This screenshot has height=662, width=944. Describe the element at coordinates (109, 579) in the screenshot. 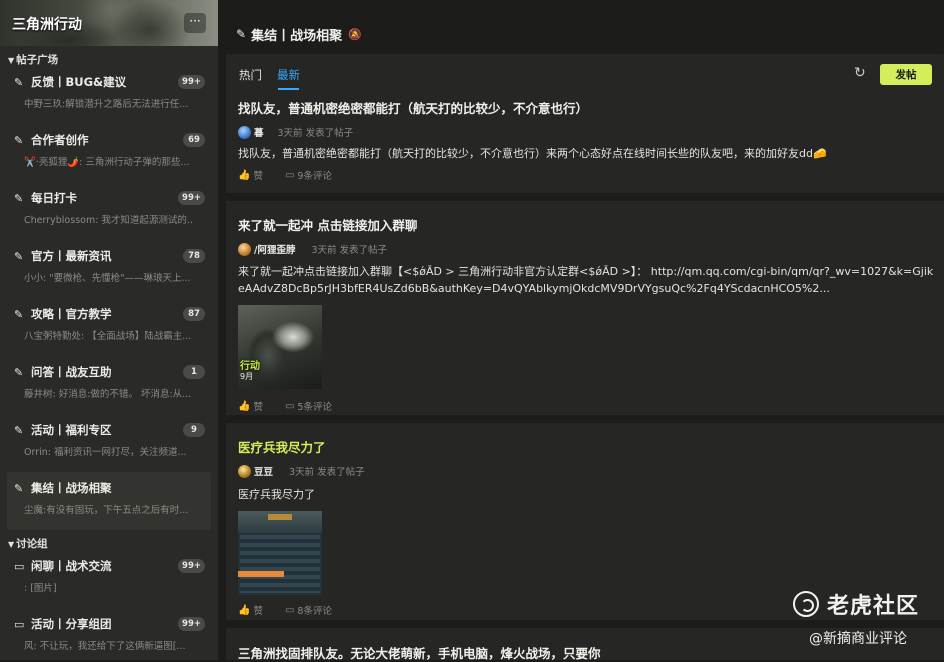

I see `sidebar-item-chat: ▭ 闲聊丨战术交流 : [图片] 99+` at that location.